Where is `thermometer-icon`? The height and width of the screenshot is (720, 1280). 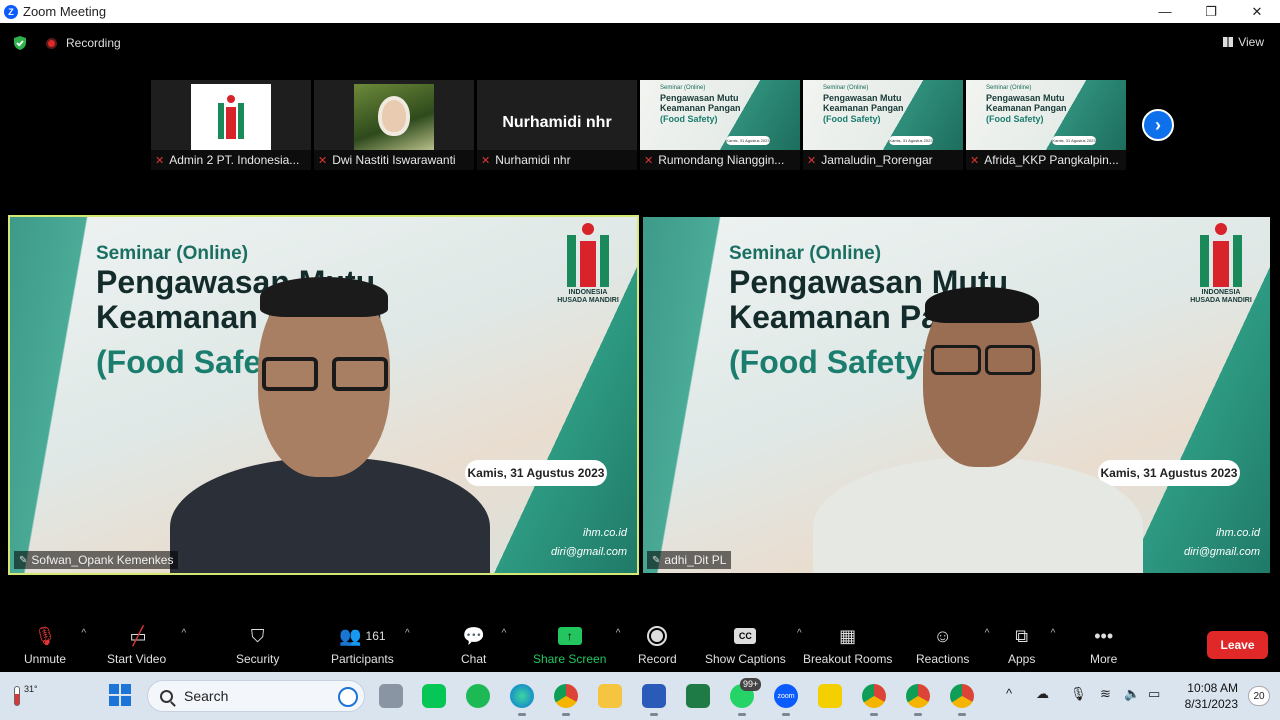 thermometer-icon is located at coordinates (17, 696).